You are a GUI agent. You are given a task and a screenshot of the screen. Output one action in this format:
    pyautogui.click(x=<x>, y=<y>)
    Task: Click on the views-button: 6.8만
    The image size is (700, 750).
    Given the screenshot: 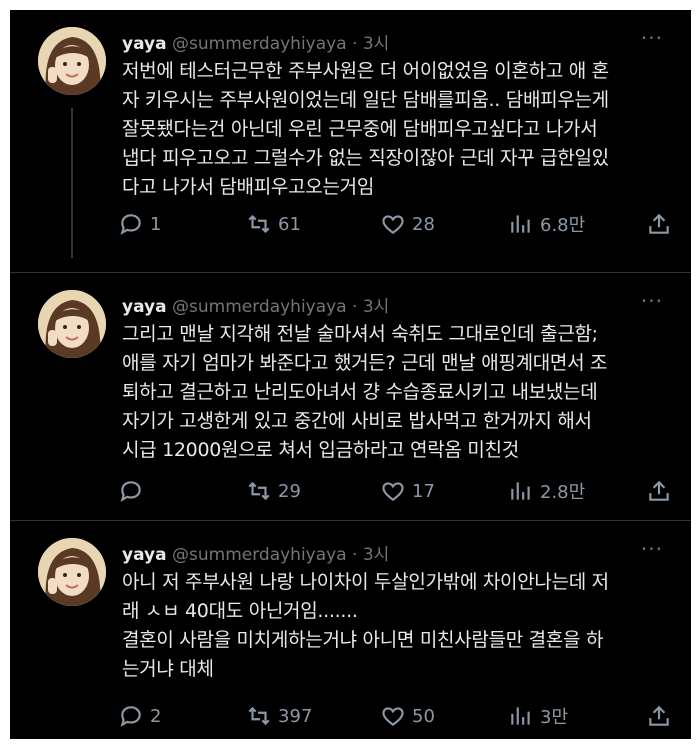 What is the action you would take?
    pyautogui.click(x=546, y=224)
    